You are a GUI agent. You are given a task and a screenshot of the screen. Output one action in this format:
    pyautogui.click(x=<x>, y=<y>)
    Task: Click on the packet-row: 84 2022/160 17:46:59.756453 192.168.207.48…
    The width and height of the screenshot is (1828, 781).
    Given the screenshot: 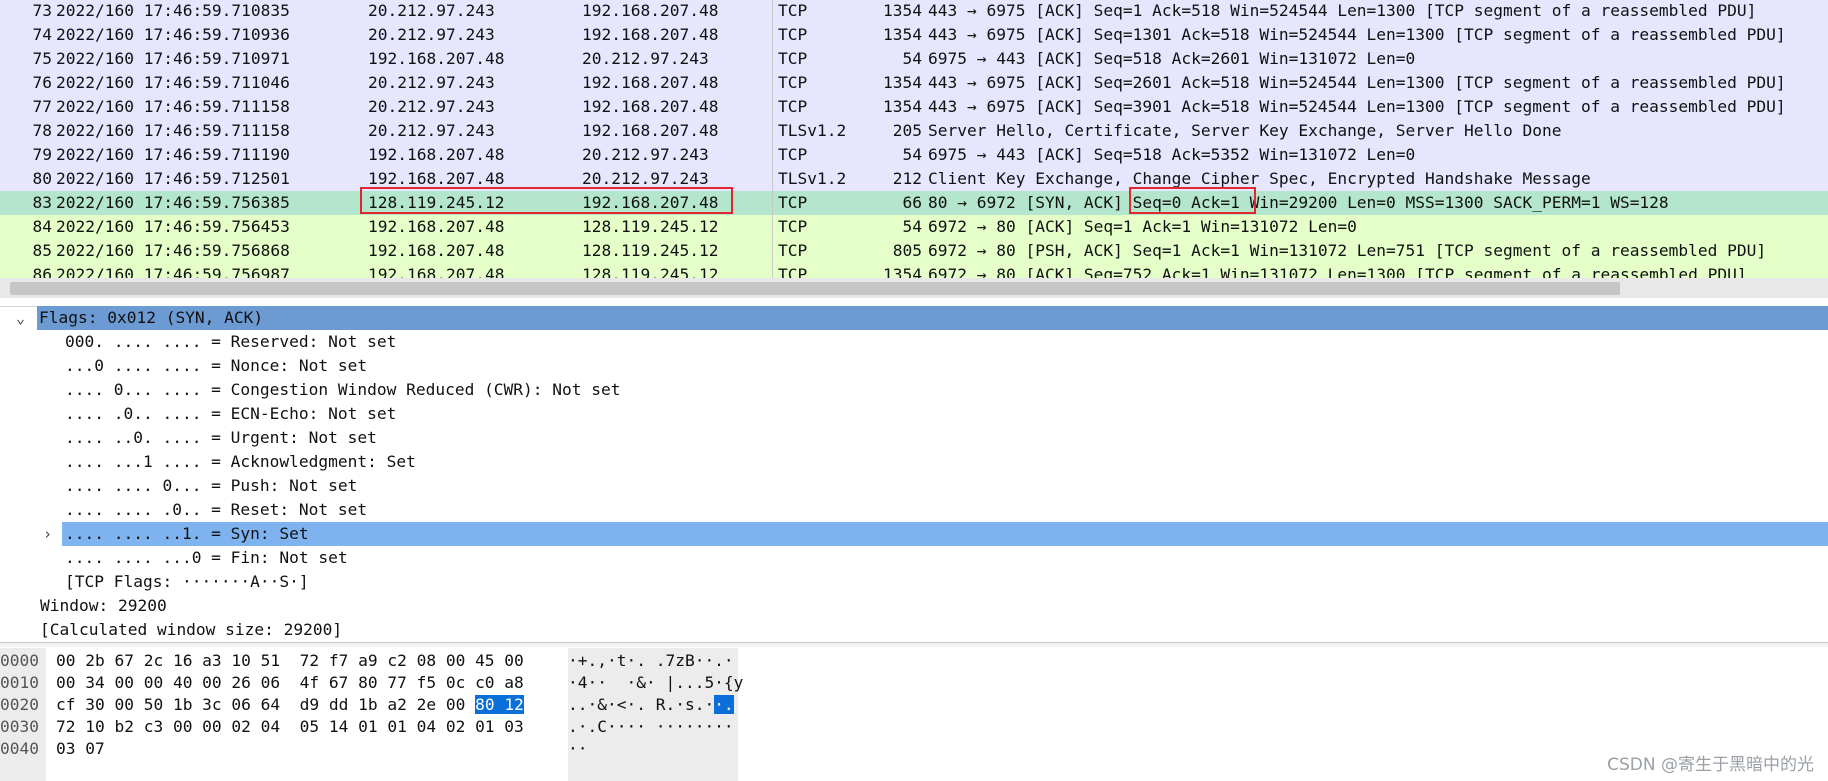 What is the action you would take?
    pyautogui.click(x=914, y=227)
    